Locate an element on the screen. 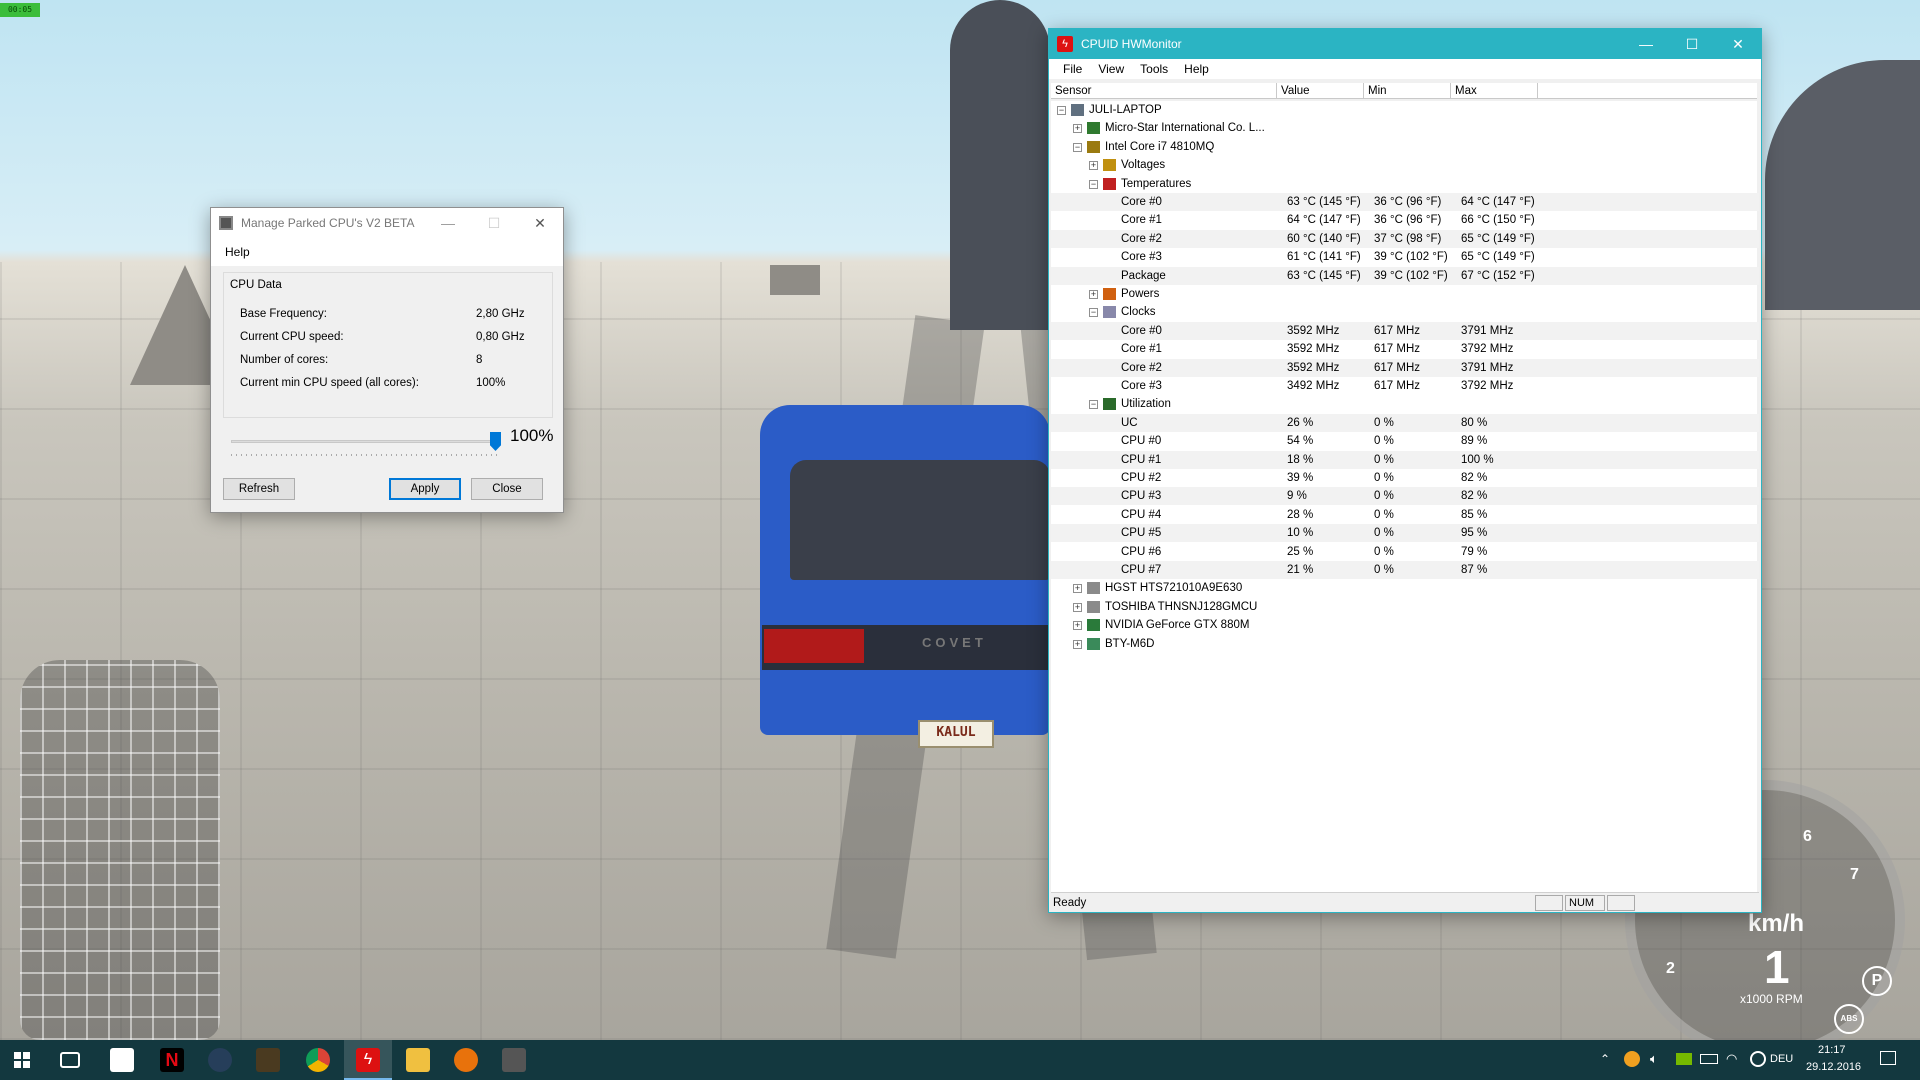 This screenshot has width=1920, height=1080. wifi-icon: ◠ is located at coordinates (1731, 1059).